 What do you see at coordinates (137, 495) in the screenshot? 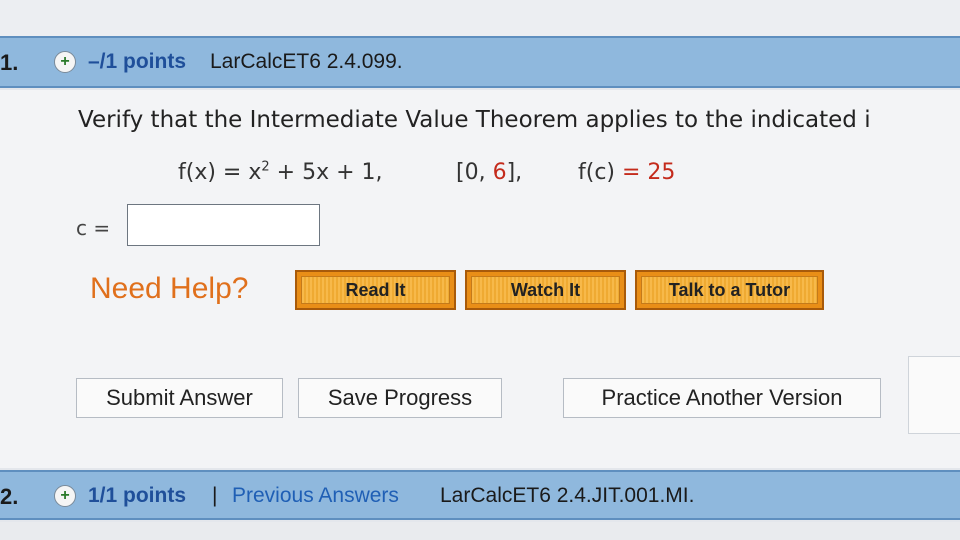
I see `points-label: 1/1 points` at bounding box center [137, 495].